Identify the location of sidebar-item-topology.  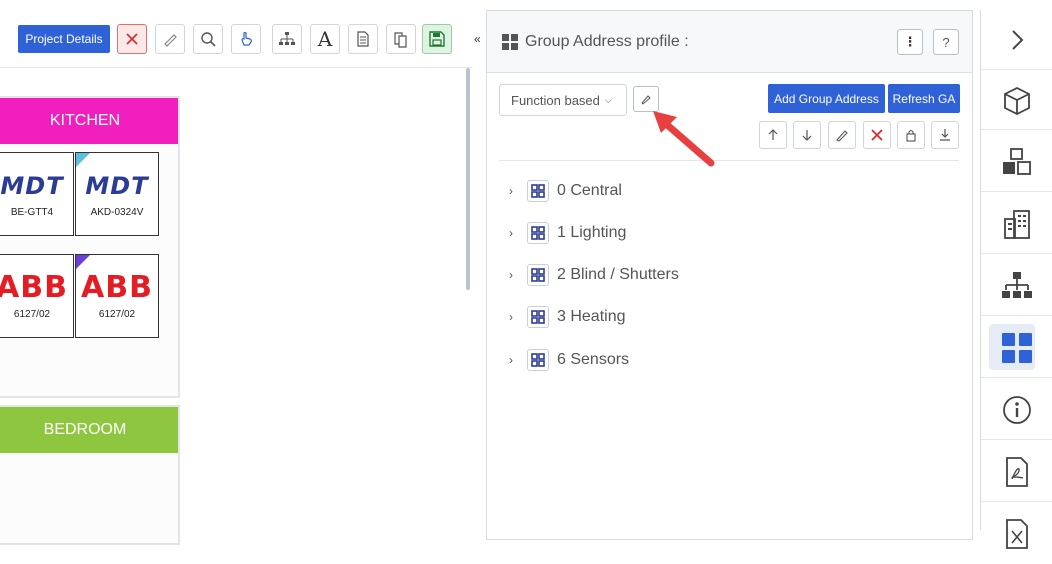
(1016, 286).